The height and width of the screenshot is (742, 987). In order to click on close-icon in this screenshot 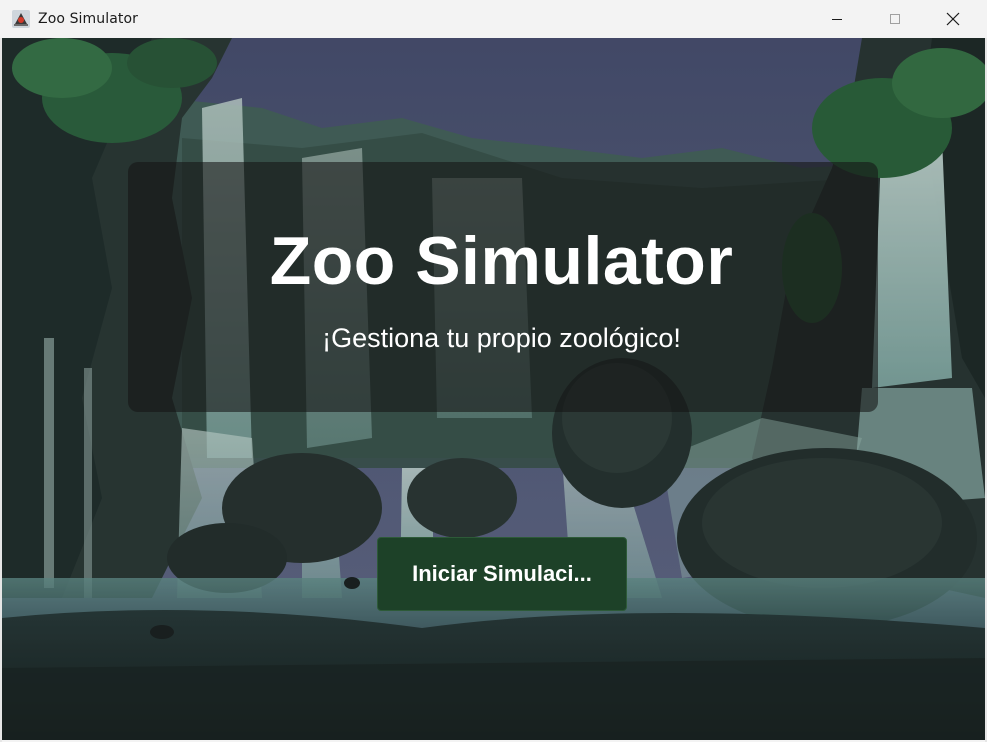, I will do `click(953, 19)`.